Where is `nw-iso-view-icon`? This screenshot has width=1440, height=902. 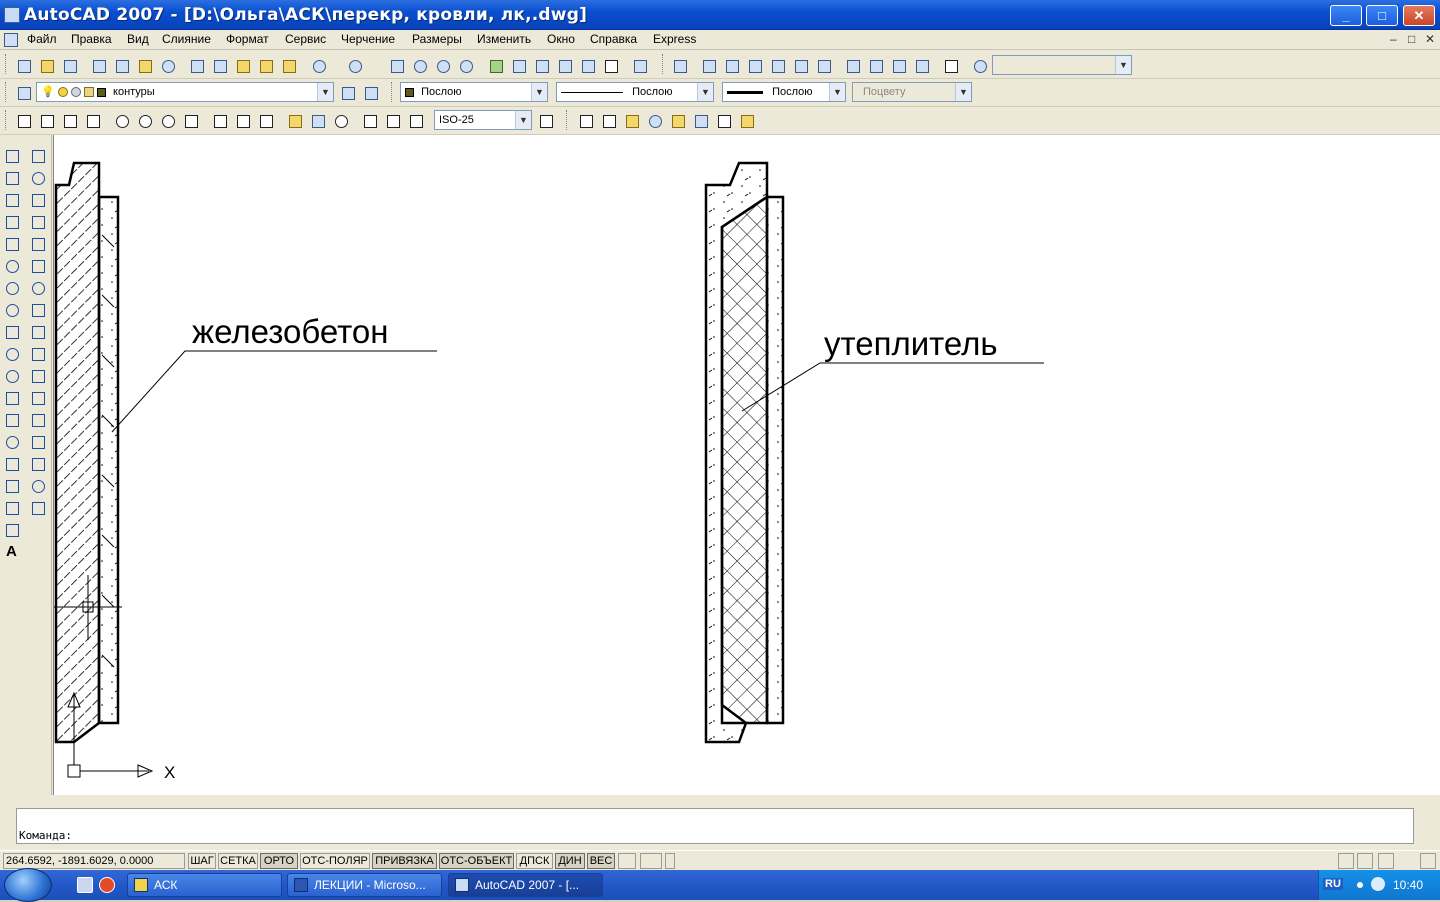 nw-iso-view-icon is located at coordinates (921, 65).